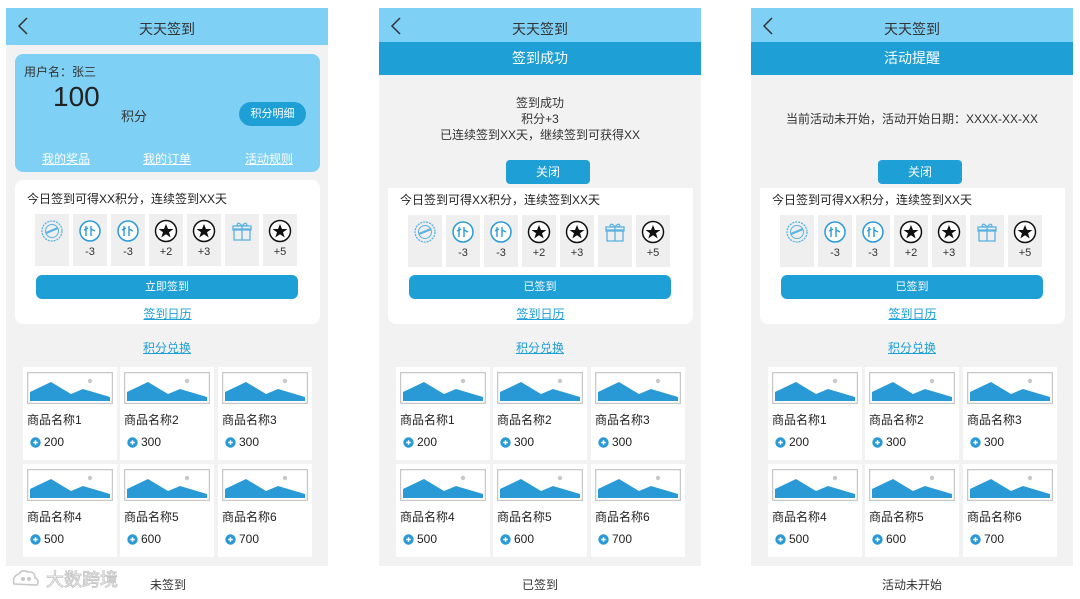 The height and width of the screenshot is (599, 1080). What do you see at coordinates (912, 132) in the screenshot?
I see `modal-body: 当前活动未开始，活动开始日期：XXXX-XX-XX 关闭` at bounding box center [912, 132].